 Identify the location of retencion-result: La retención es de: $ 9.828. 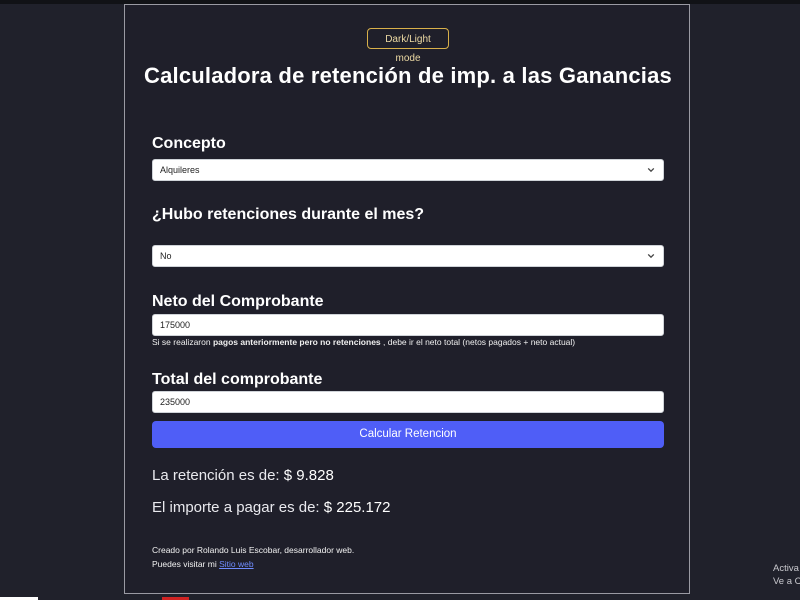
(243, 475).